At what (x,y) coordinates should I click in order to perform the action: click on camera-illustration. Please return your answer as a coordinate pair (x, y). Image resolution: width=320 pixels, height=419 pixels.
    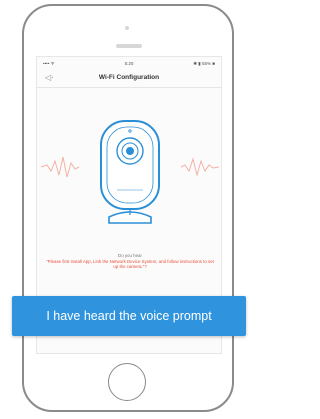
    Looking at the image, I should click on (130, 172).